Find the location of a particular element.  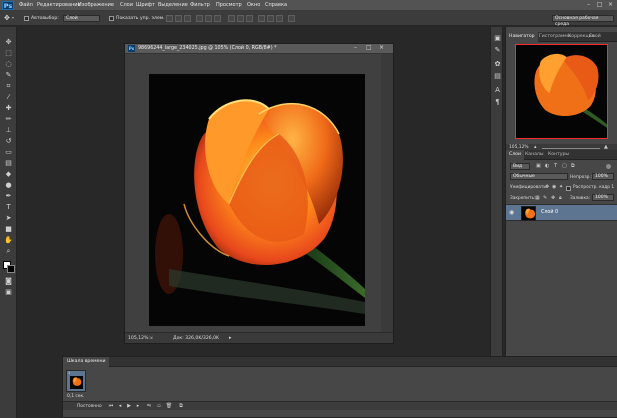

distribute-right-icon is located at coordinates (279, 18).